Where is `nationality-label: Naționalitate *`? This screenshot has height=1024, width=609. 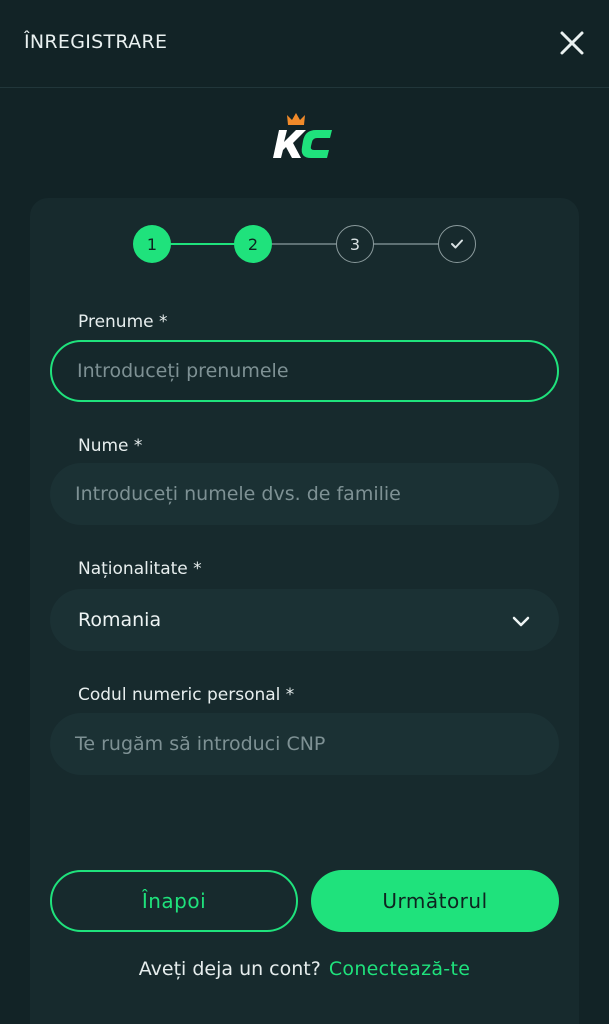 nationality-label: Naționalitate * is located at coordinates (140, 569).